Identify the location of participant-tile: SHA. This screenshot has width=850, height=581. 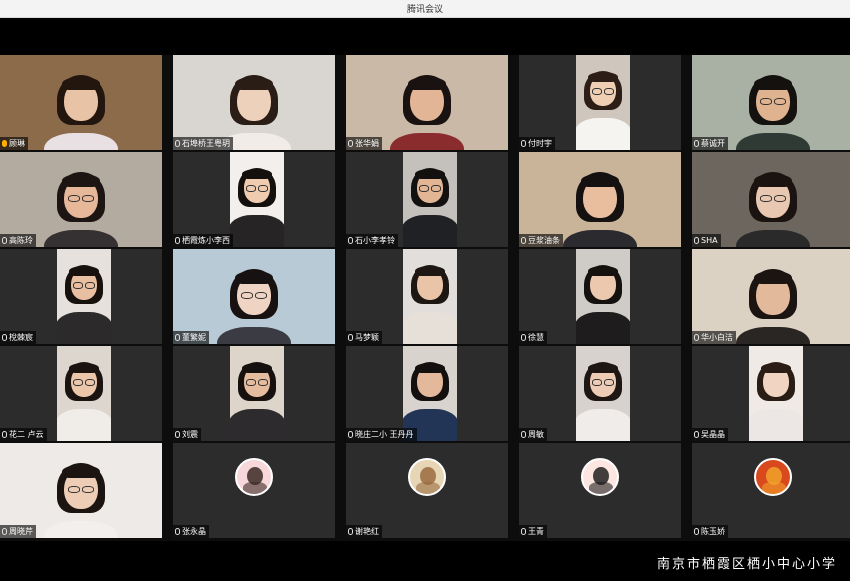
(771, 199).